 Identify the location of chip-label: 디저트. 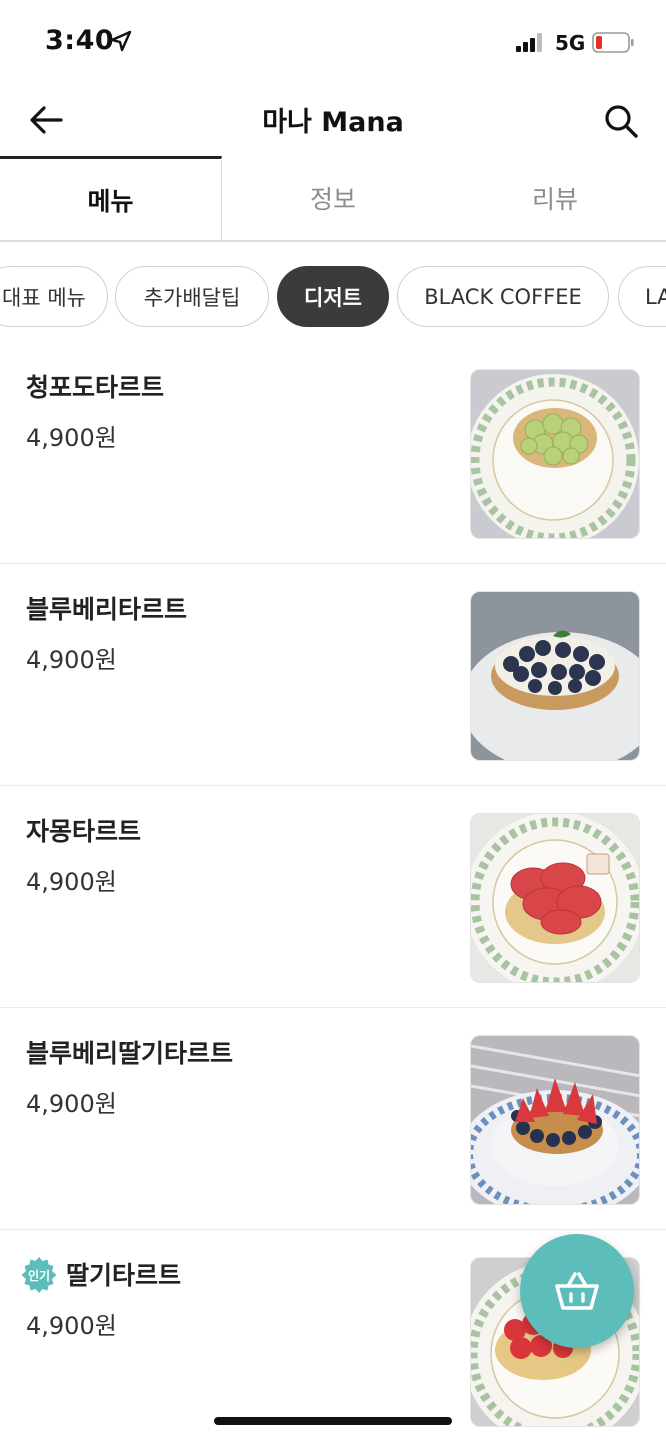
(333, 297).